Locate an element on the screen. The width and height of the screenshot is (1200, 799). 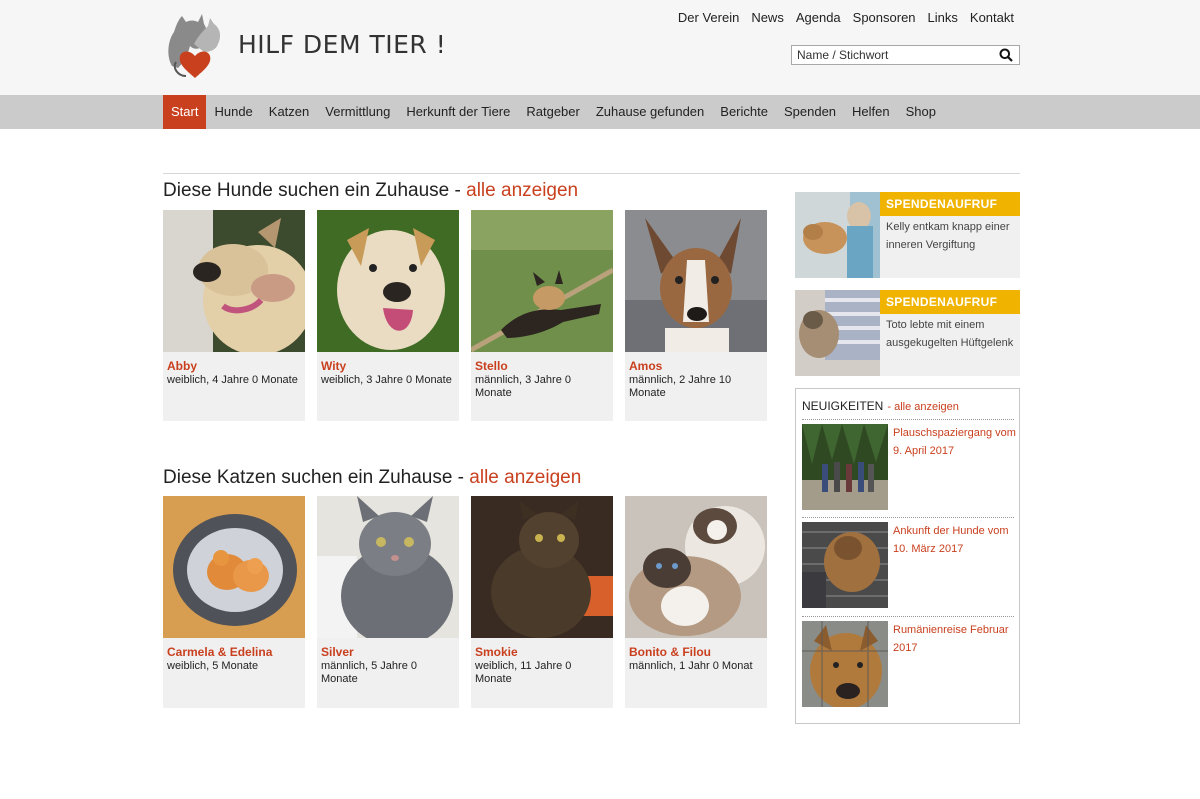
news-item: Ankunft der Hunde vom 10. März 2017 is located at coordinates (908, 565).